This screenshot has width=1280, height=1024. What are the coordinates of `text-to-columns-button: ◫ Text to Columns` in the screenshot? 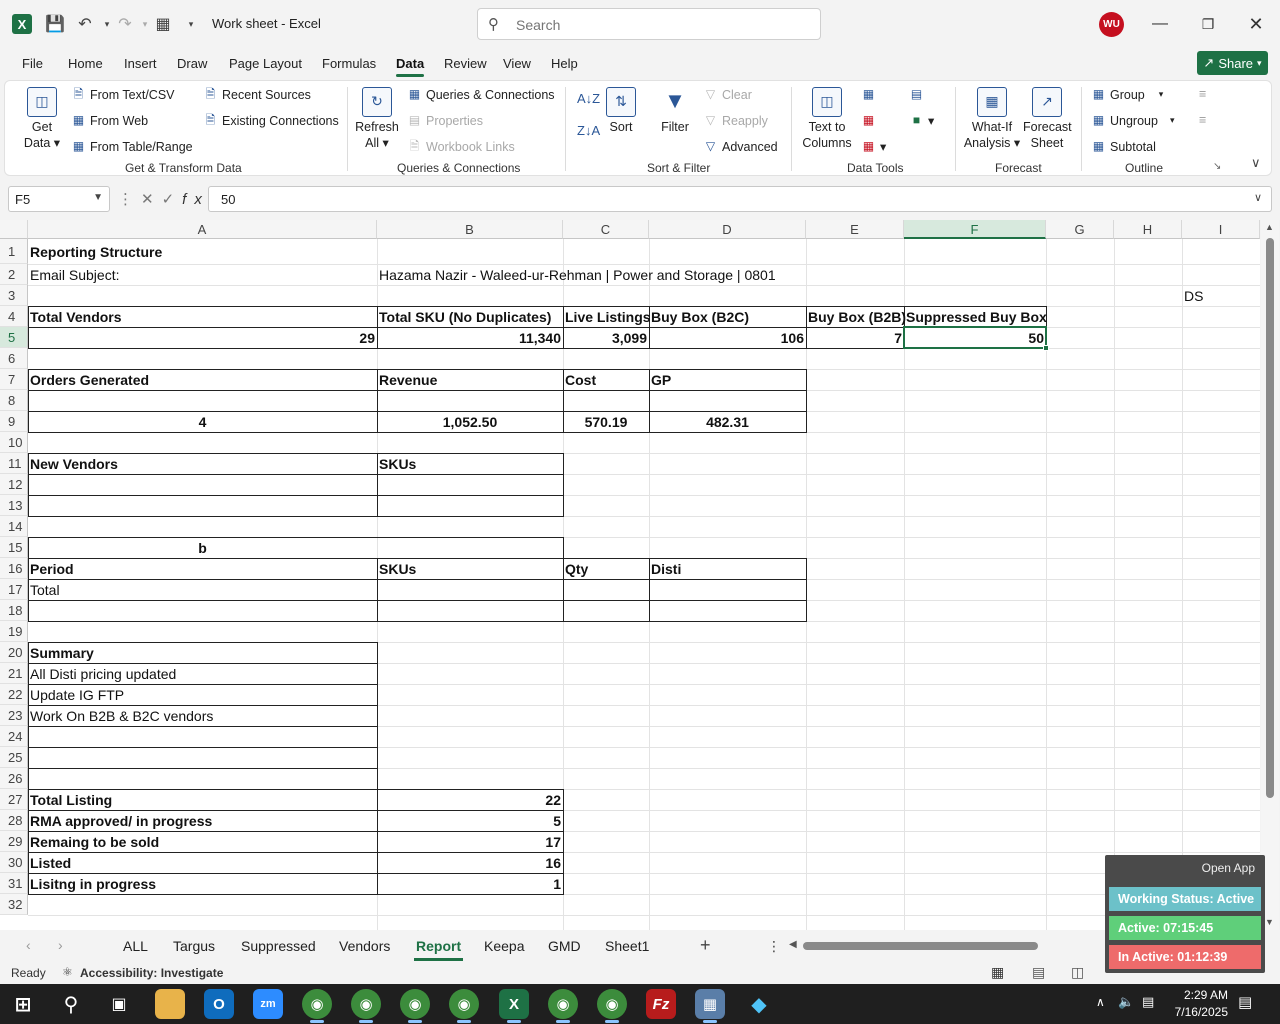 It's located at (827, 119).